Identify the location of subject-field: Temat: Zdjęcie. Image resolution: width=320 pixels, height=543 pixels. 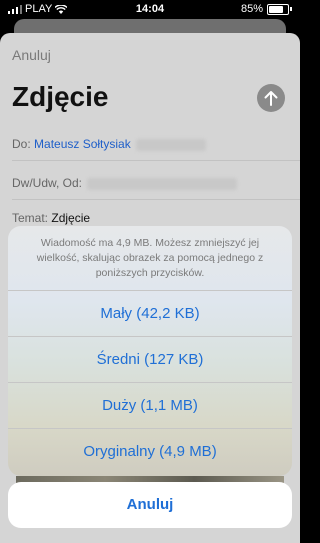
(51, 218).